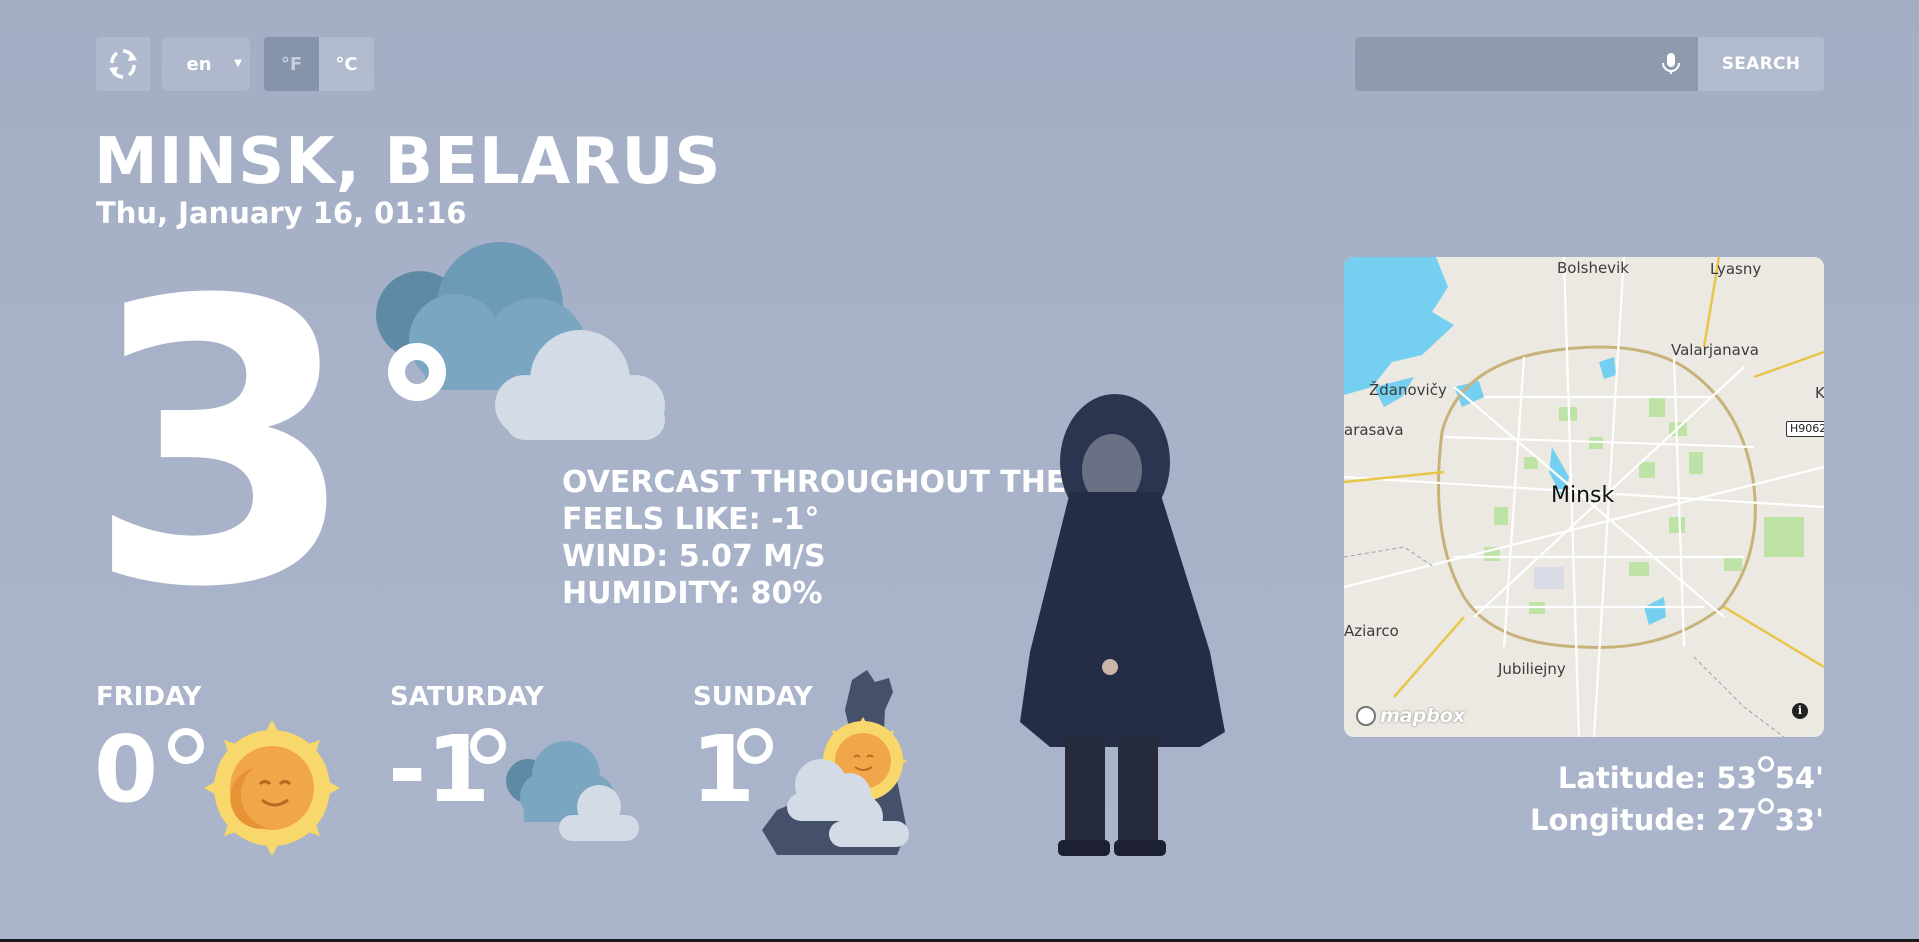 The image size is (1919, 942). What do you see at coordinates (1408, 390) in the screenshot?
I see `map-label-zdanovicy: Ždanovičy` at bounding box center [1408, 390].